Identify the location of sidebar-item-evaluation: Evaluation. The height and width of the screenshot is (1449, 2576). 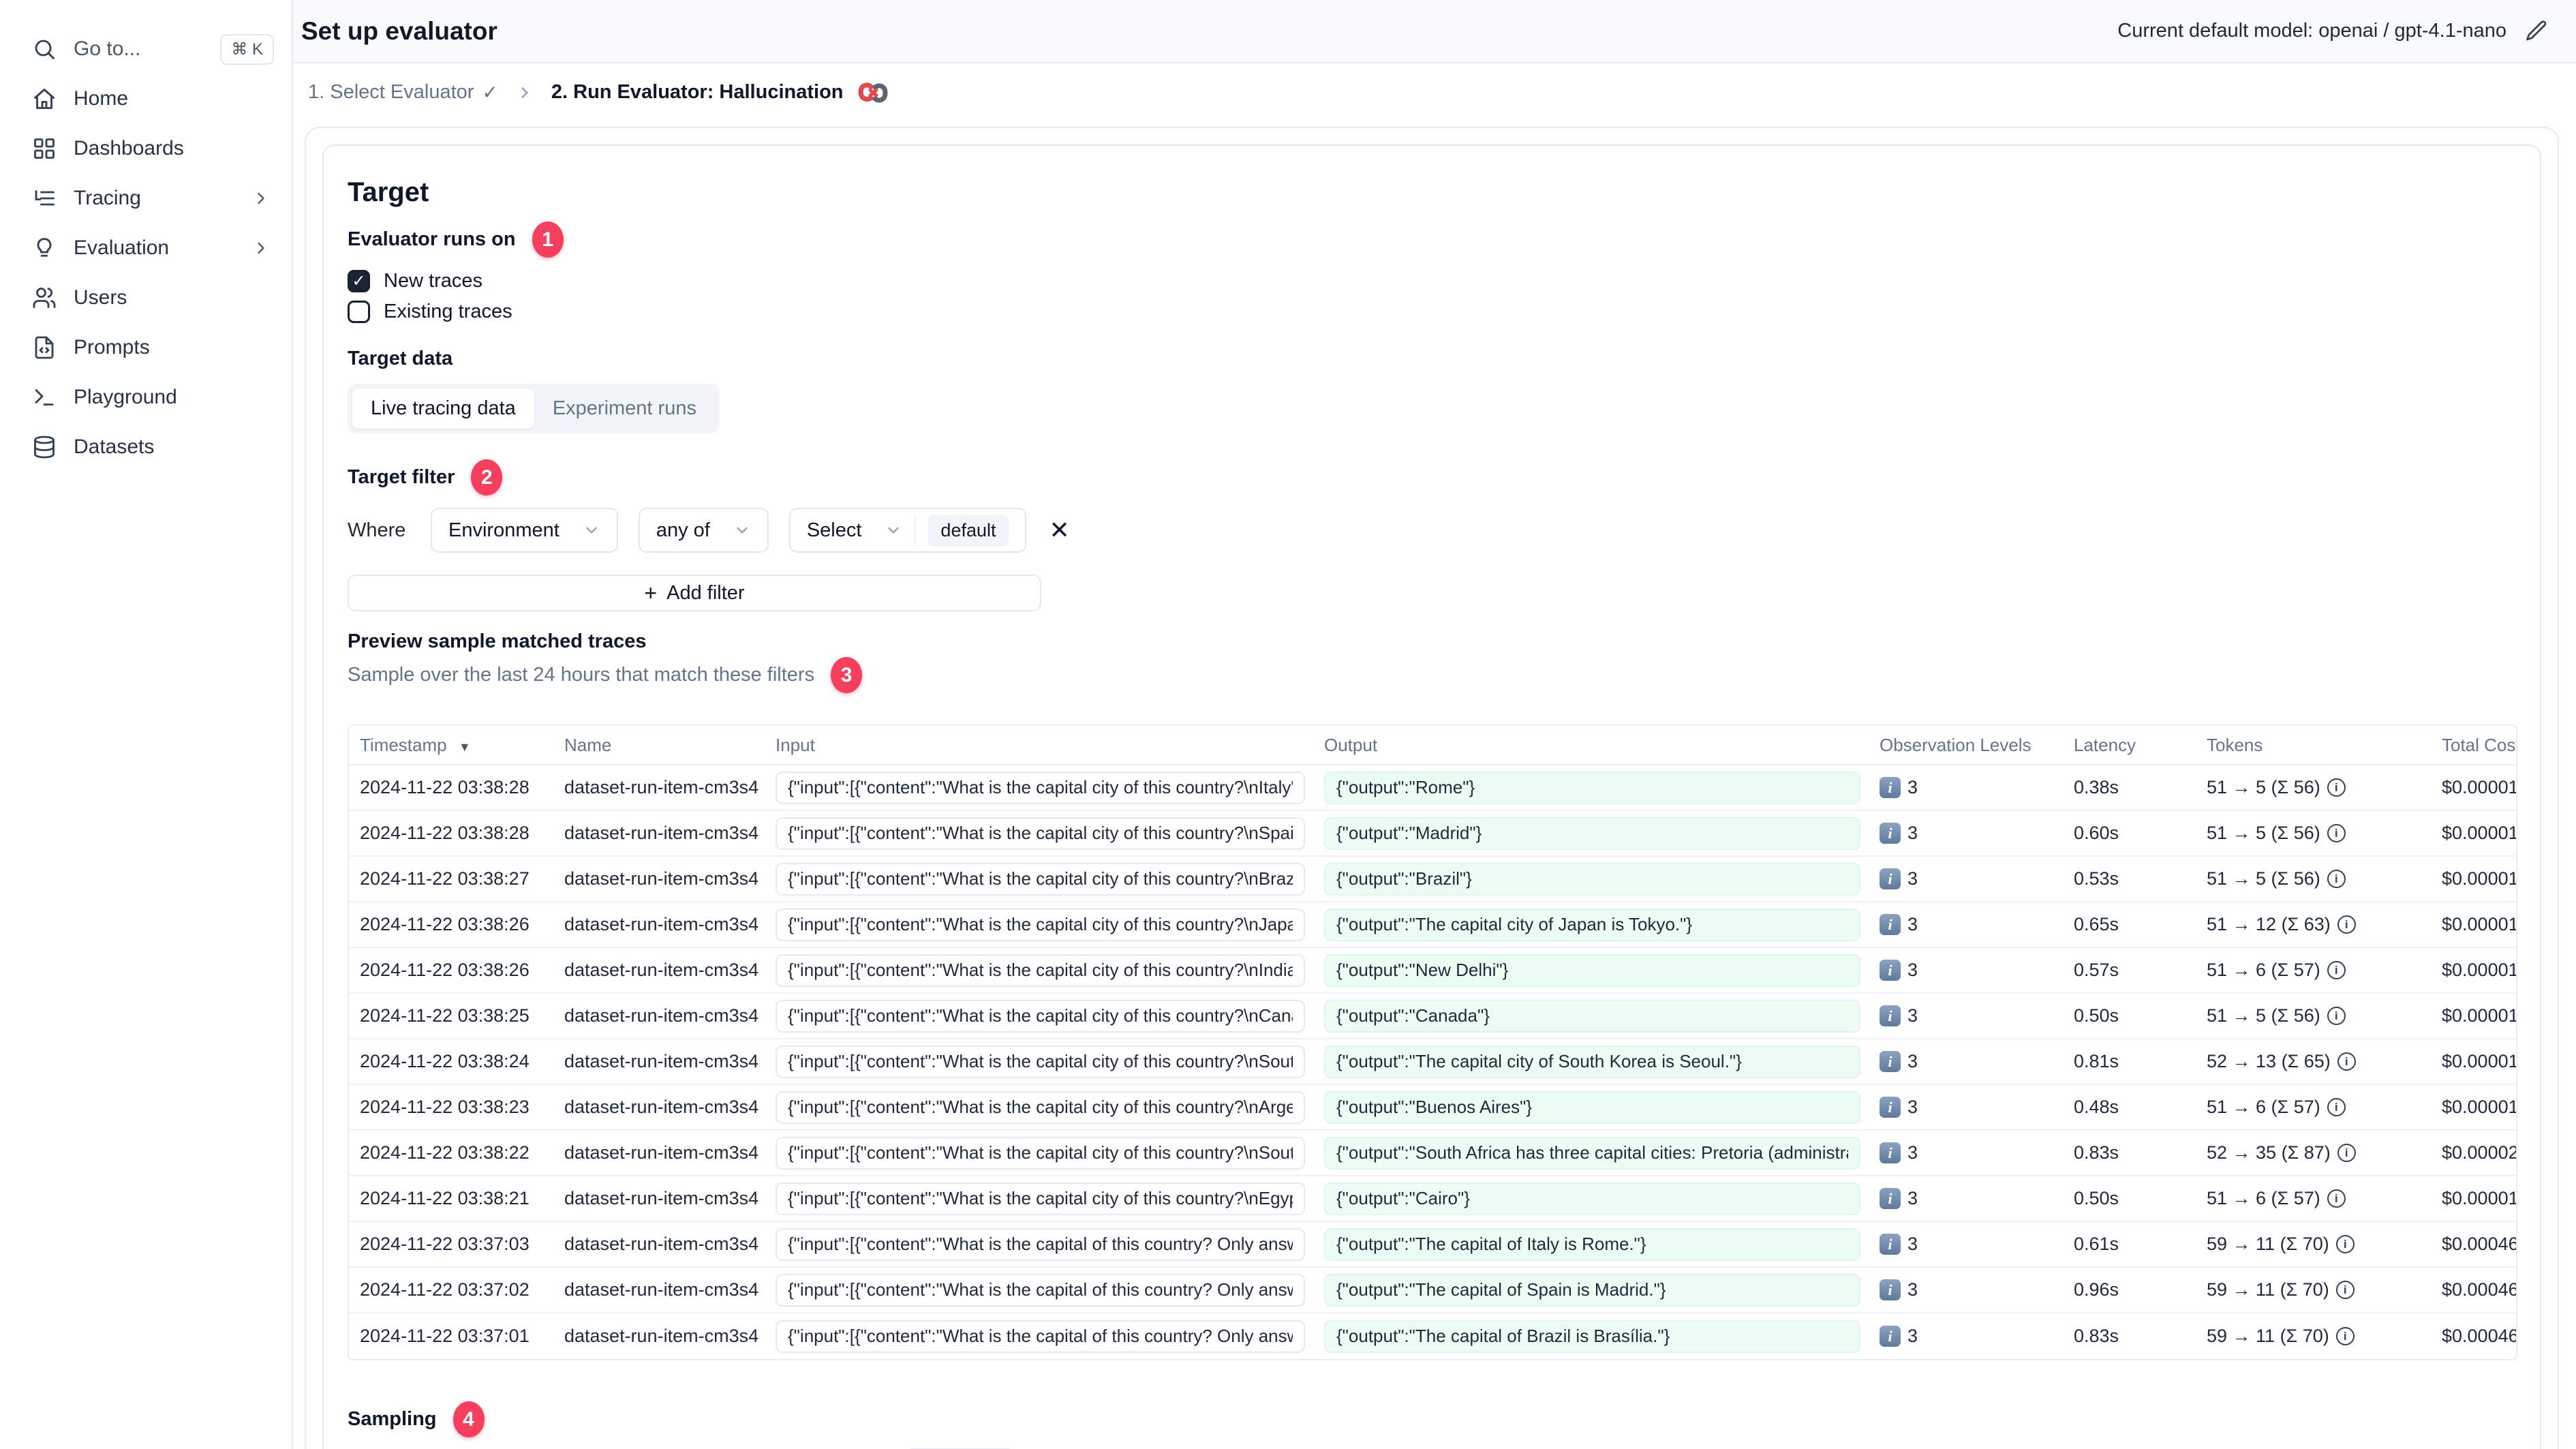
(146, 248).